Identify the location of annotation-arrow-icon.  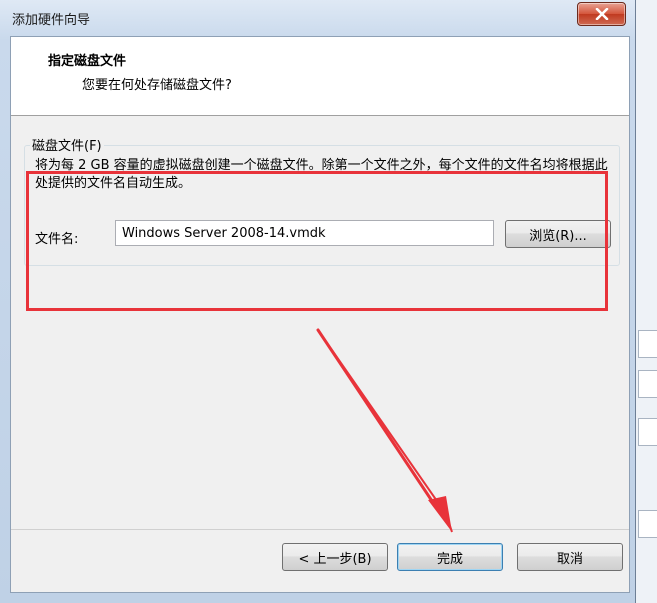
(384, 430).